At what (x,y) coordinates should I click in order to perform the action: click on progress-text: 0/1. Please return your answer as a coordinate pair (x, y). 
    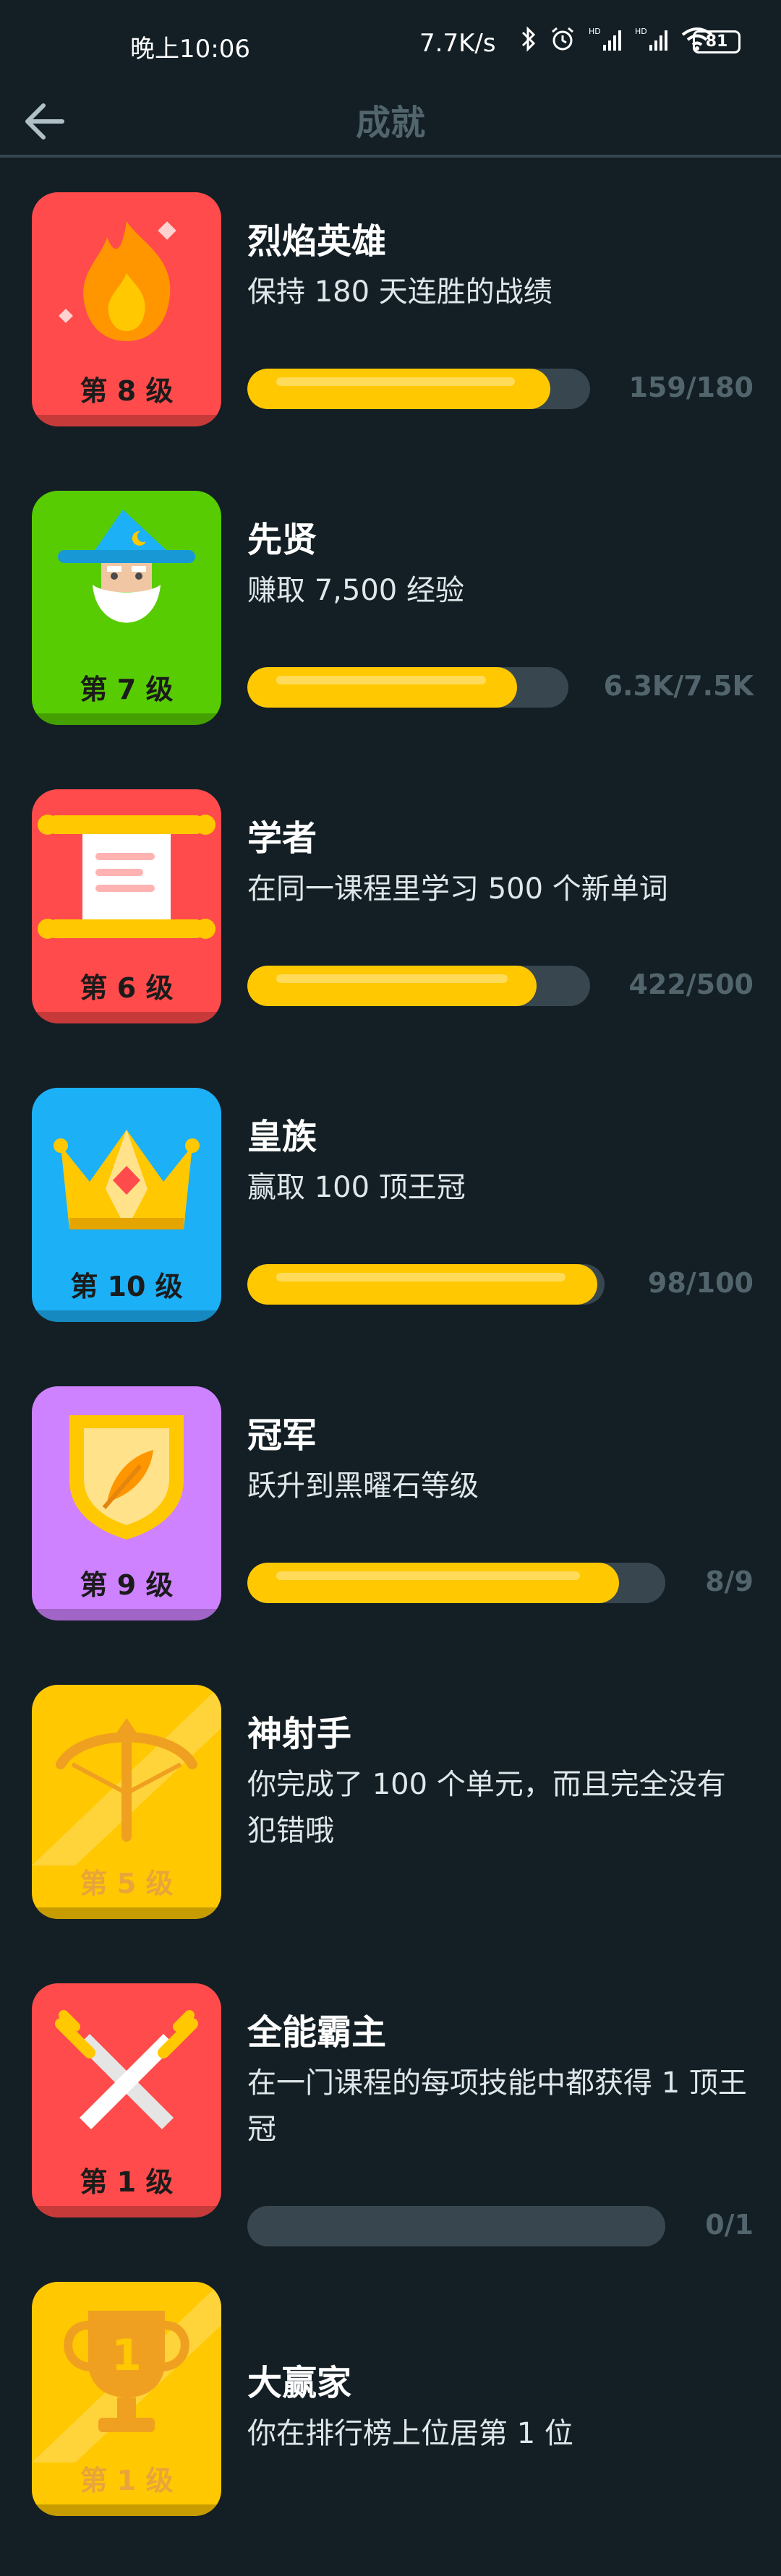
    Looking at the image, I should click on (729, 2225).